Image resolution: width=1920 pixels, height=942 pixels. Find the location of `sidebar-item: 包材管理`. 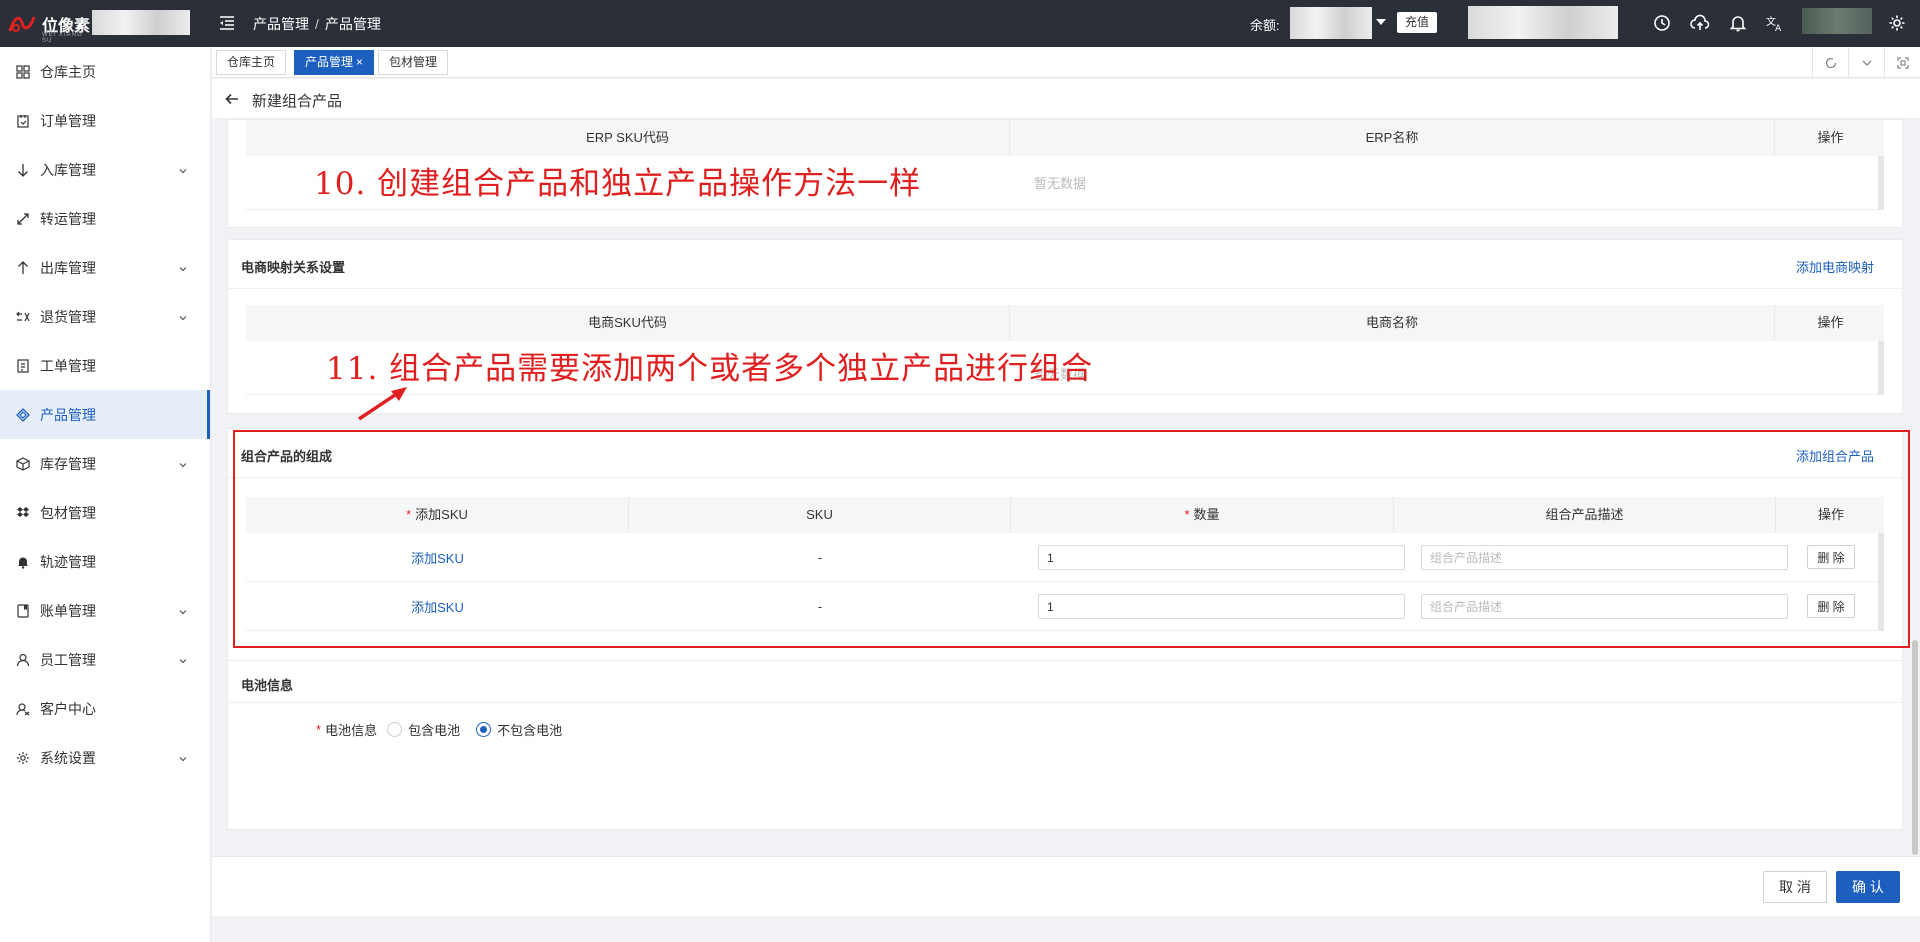

sidebar-item: 包材管理 is located at coordinates (105, 512).